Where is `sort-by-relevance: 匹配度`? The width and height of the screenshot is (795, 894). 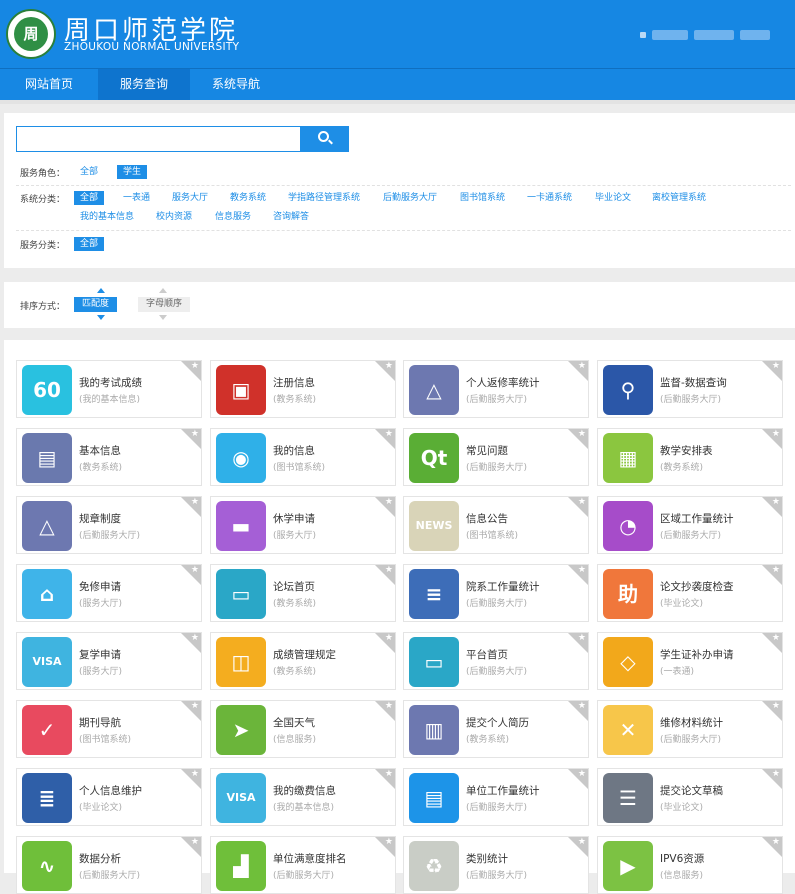
sort-by-relevance: 匹配度 is located at coordinates (96, 304).